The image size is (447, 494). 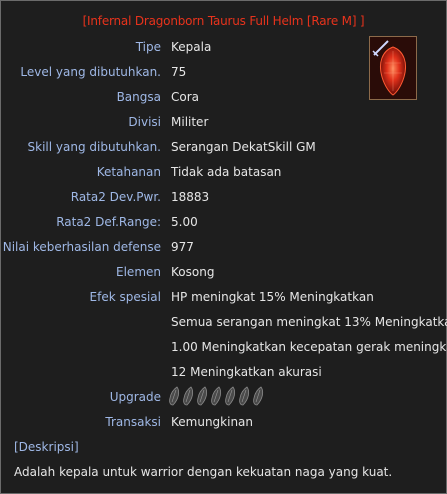 I want to click on stat-value: HP meningkat 15% Meningkatkan, so click(x=272, y=297).